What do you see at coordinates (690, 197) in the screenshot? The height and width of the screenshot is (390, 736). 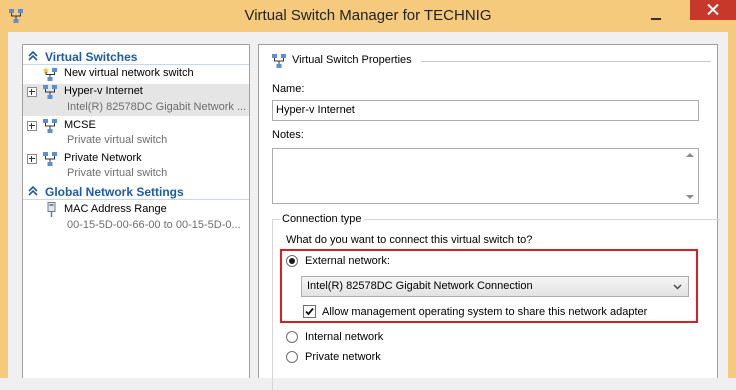 I see `scroll-down-icon` at bounding box center [690, 197].